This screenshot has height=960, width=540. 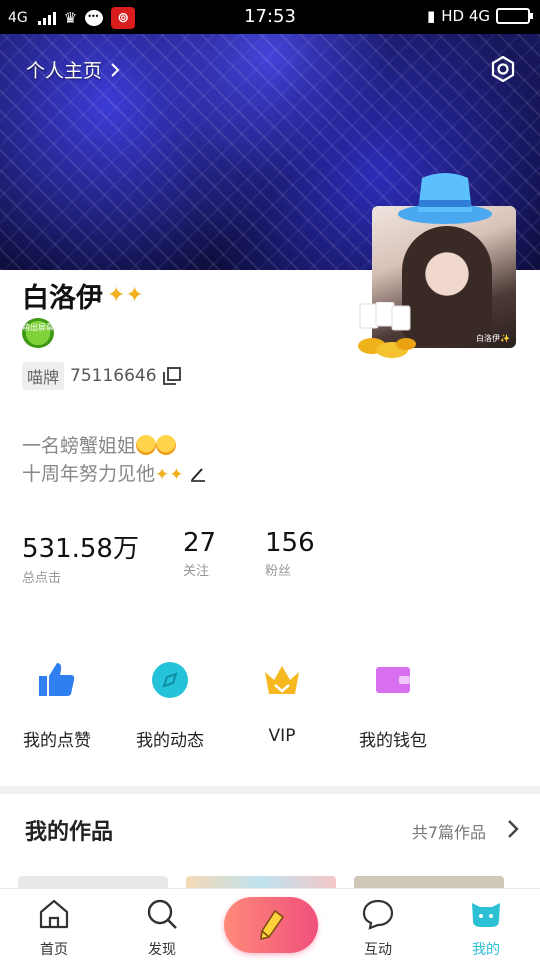 I want to click on stats-row: 531.58万 总点击 27 关注 156 粉丝, so click(x=188, y=557).